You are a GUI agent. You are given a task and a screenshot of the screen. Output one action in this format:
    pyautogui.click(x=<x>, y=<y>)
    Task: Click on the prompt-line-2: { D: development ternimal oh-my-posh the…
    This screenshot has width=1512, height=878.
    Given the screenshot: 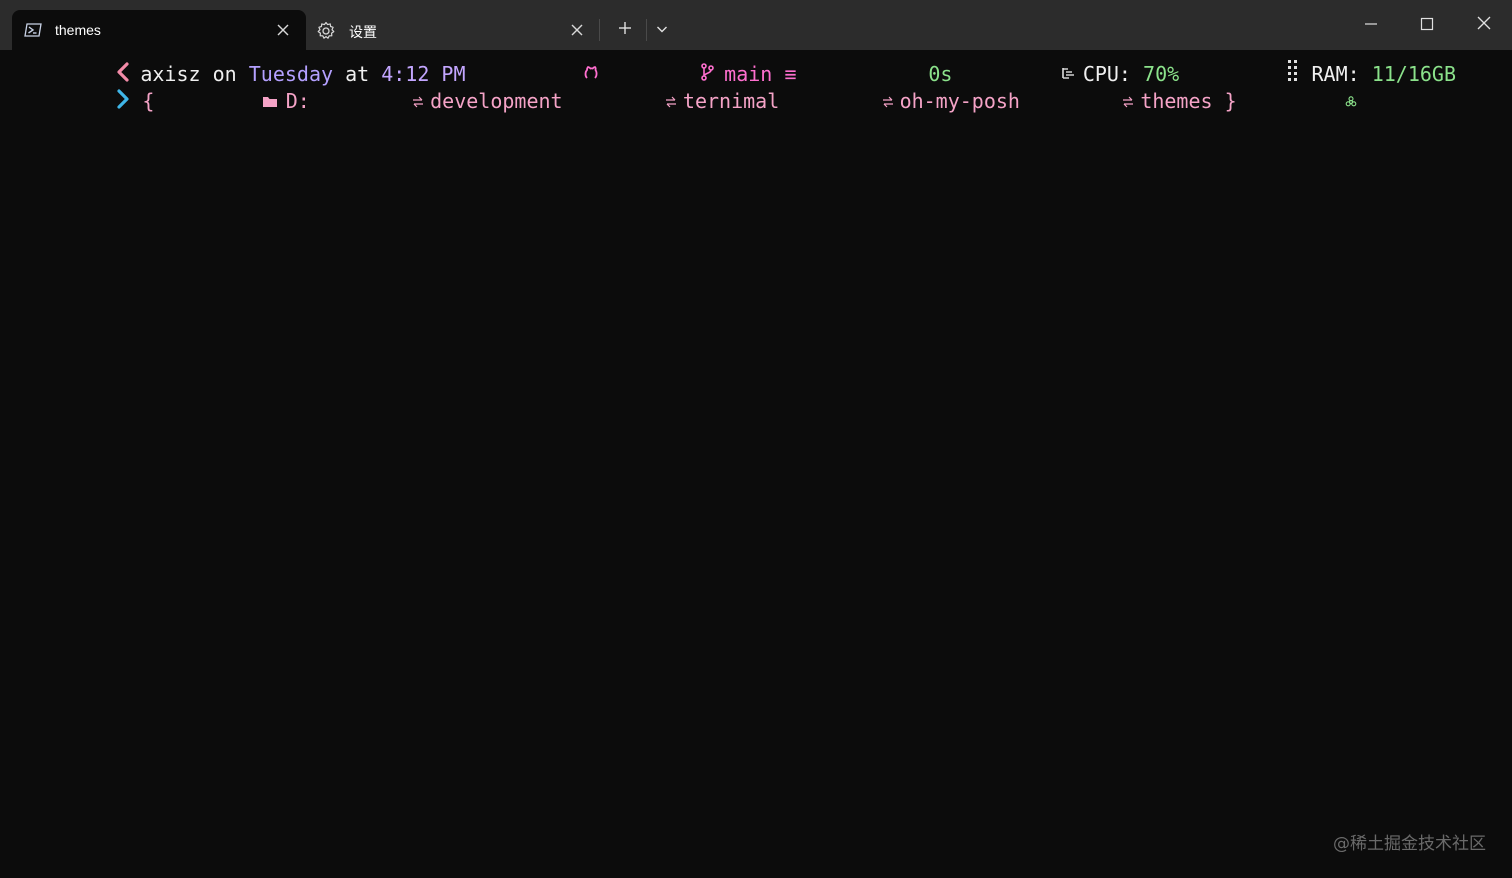 What is the action you would take?
    pyautogui.click(x=688, y=101)
    